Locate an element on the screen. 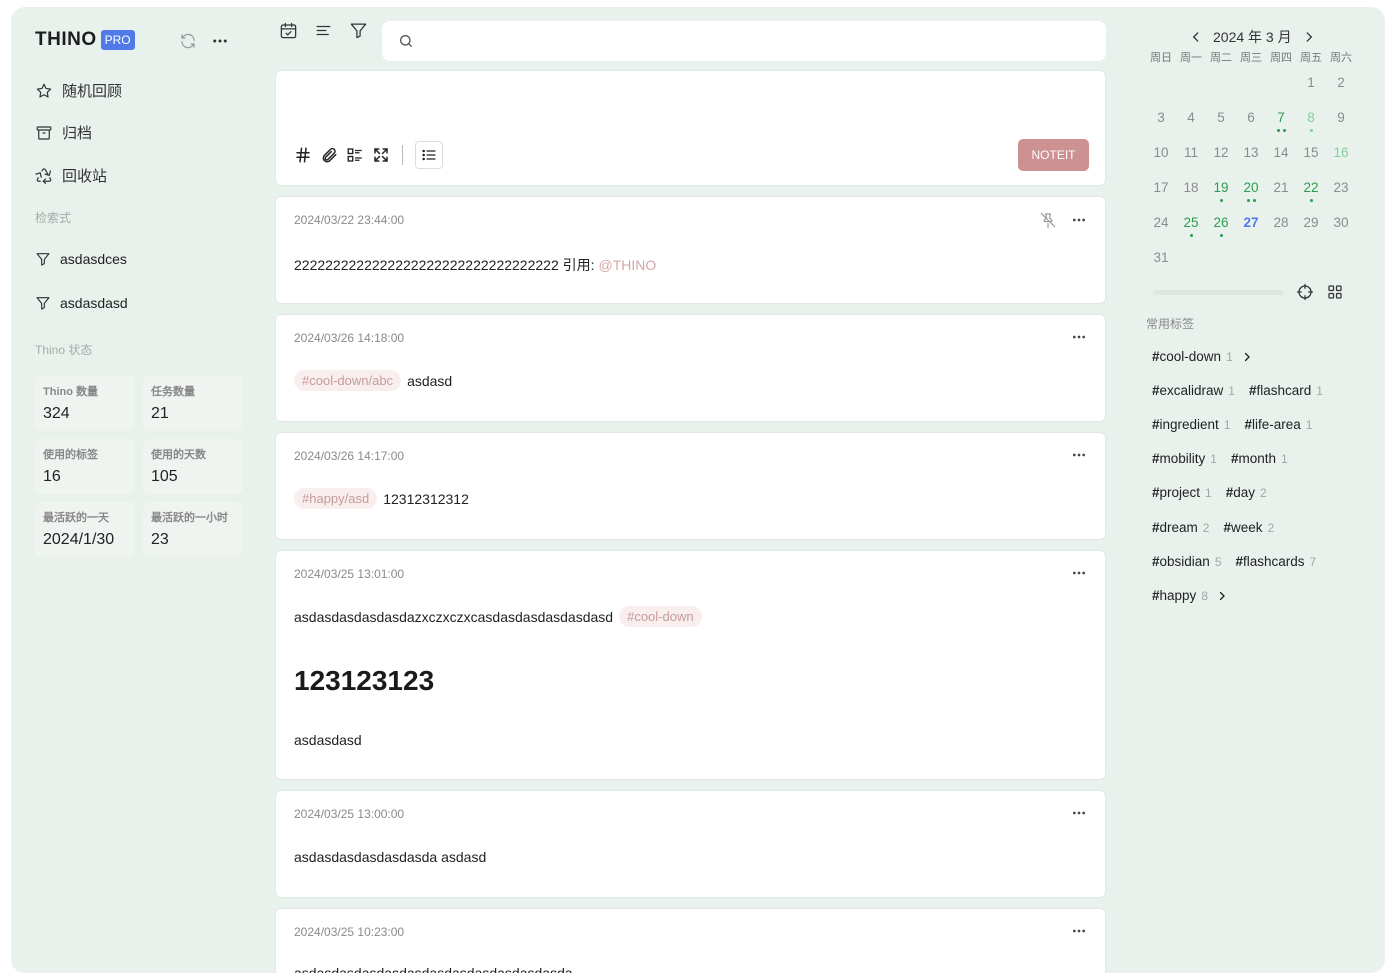 This screenshot has height=975, width=1396. tag-item: #week 2 is located at coordinates (1248, 527).